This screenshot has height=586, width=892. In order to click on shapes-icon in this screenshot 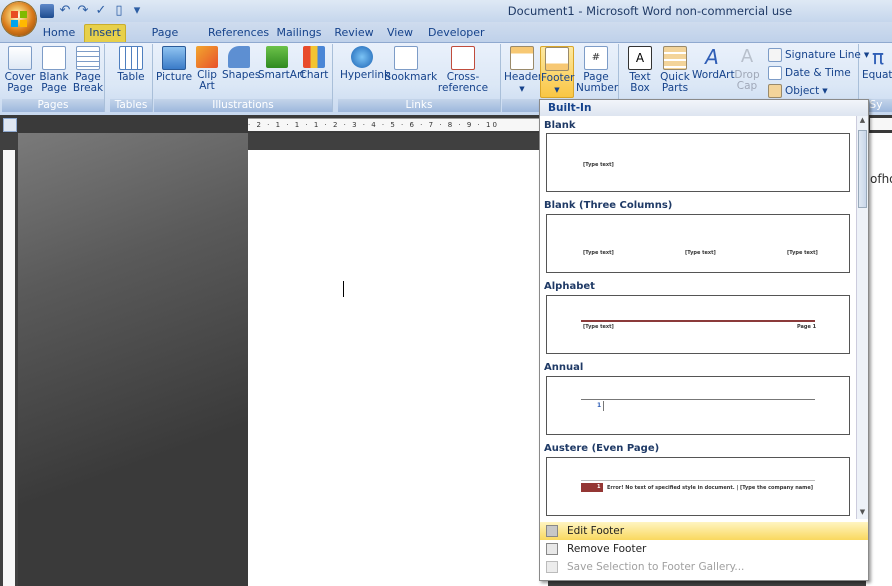, I will do `click(239, 57)`.